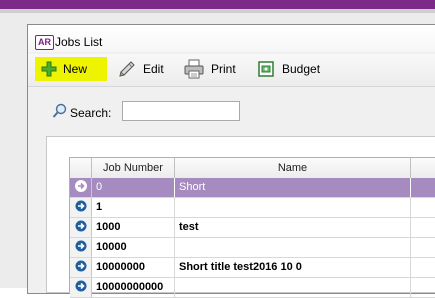 The width and height of the screenshot is (435, 298). I want to click on column-header-job-number: Job Number, so click(133, 168).